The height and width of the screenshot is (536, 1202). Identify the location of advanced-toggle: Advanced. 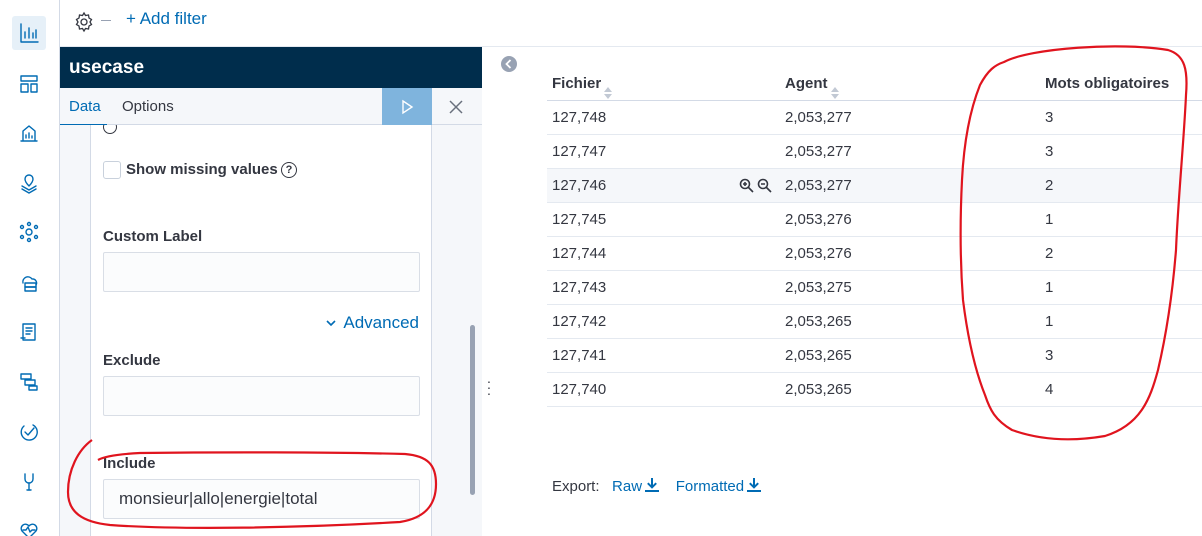
(372, 323).